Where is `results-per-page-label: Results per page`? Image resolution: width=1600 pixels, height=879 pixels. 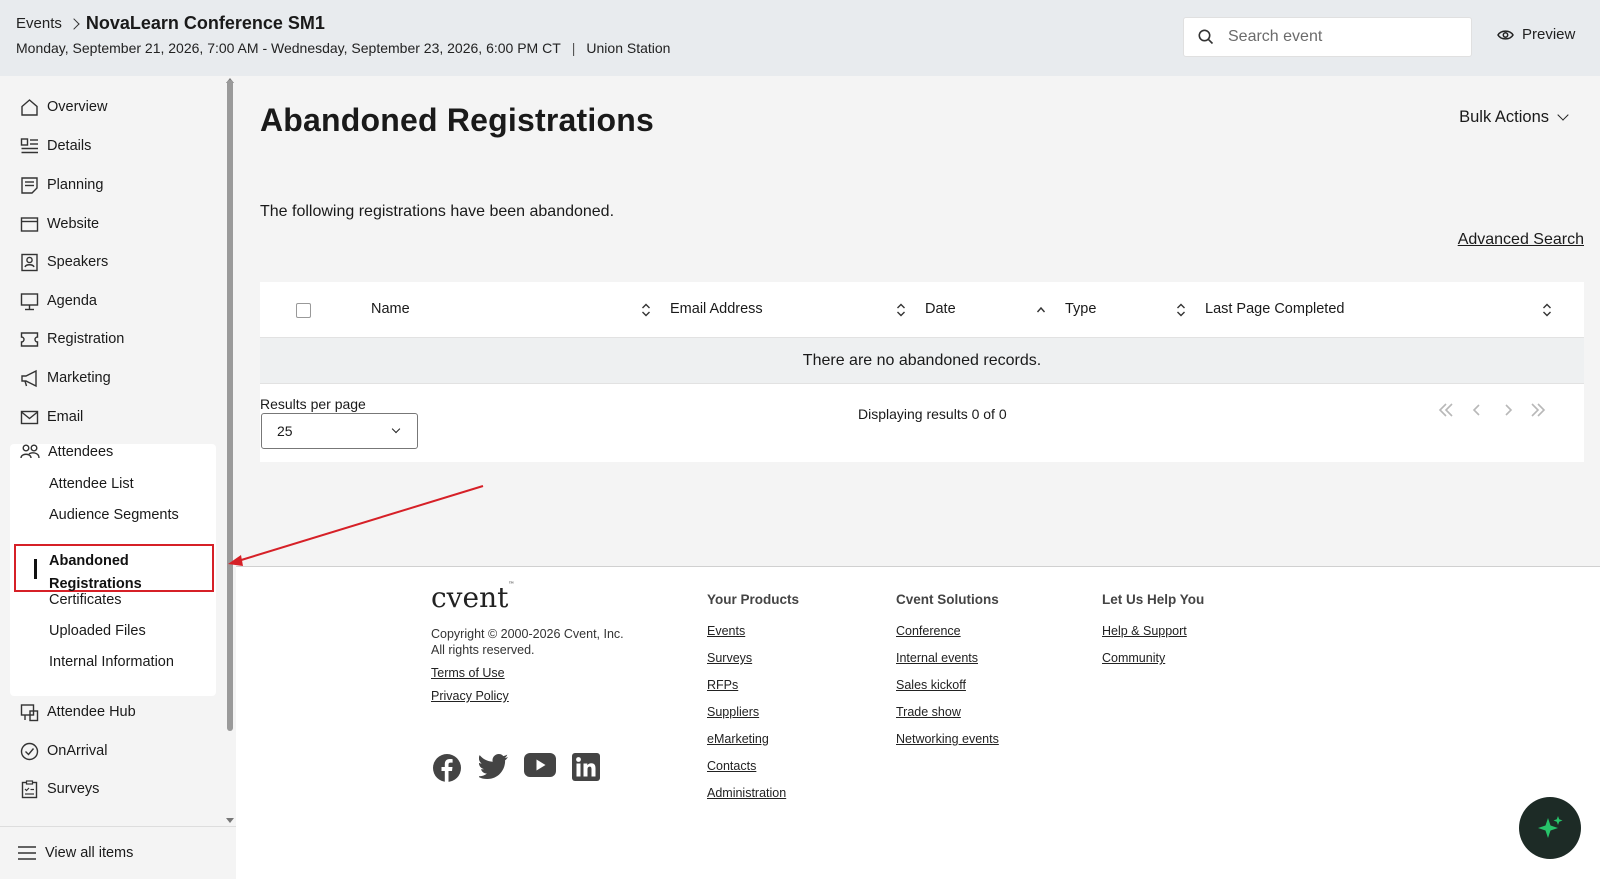 results-per-page-label: Results per page is located at coordinates (313, 404).